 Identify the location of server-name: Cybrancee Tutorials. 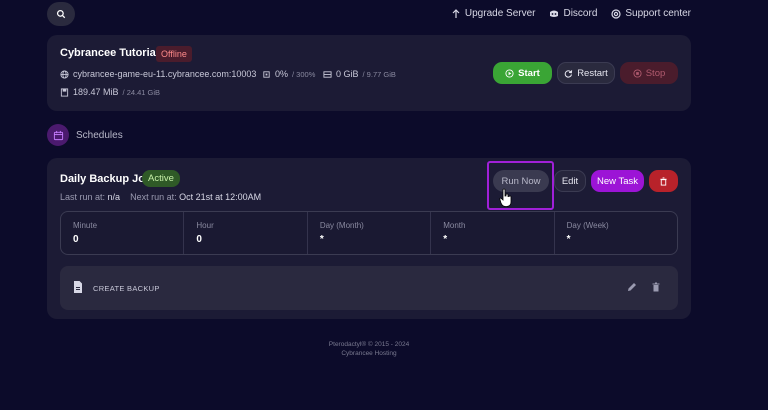
(112, 53).